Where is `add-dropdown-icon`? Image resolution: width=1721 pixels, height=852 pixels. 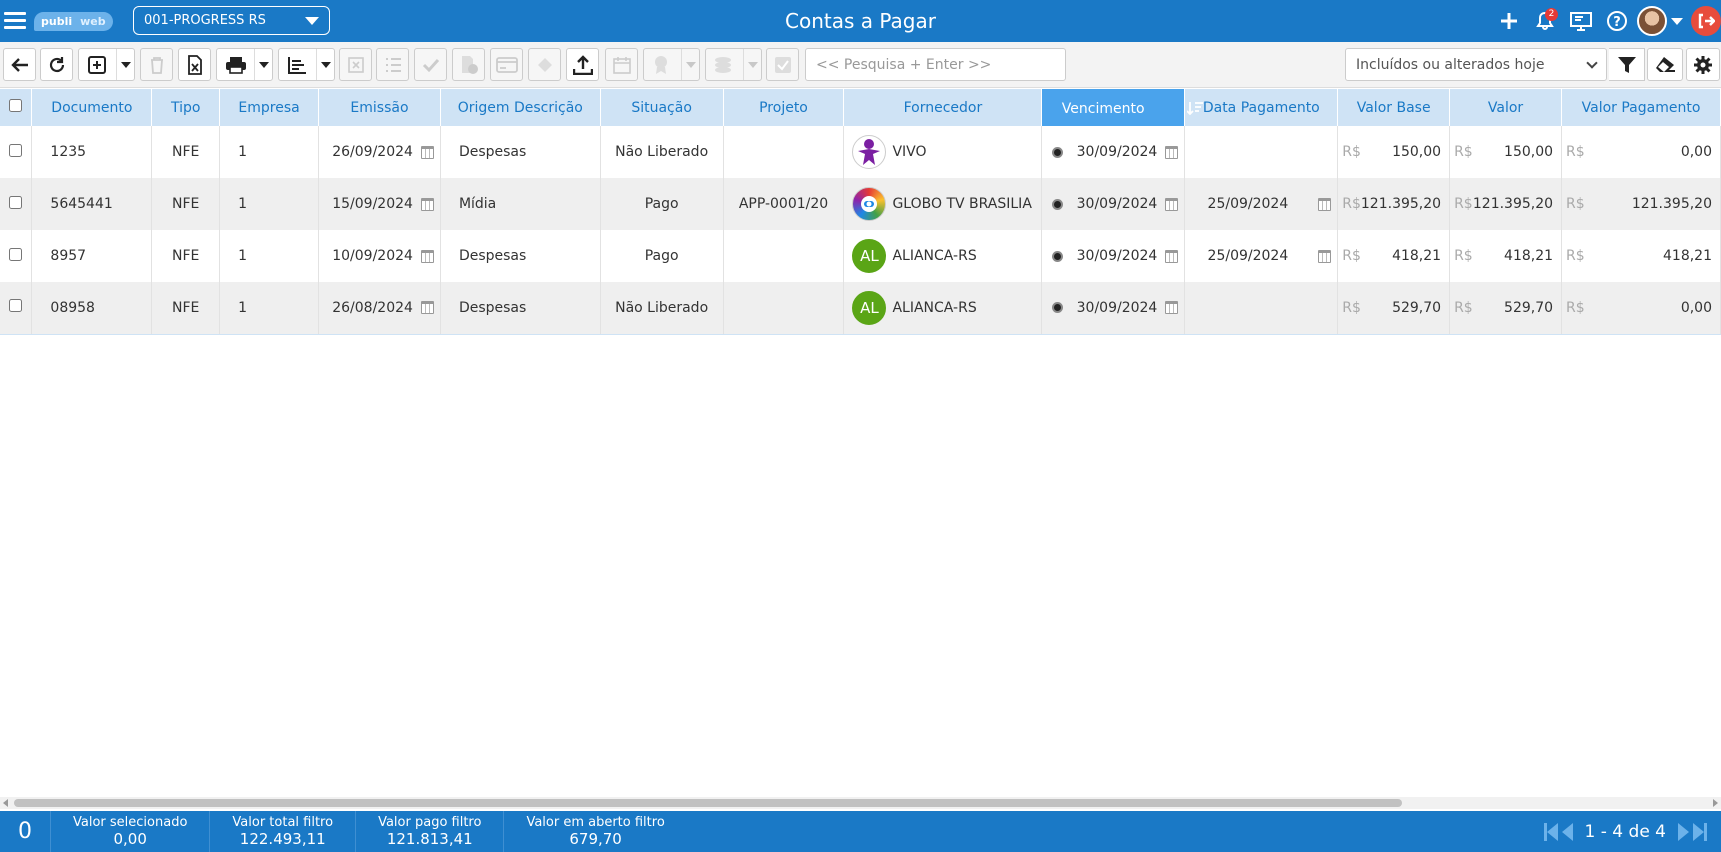 add-dropdown-icon is located at coordinates (125, 64).